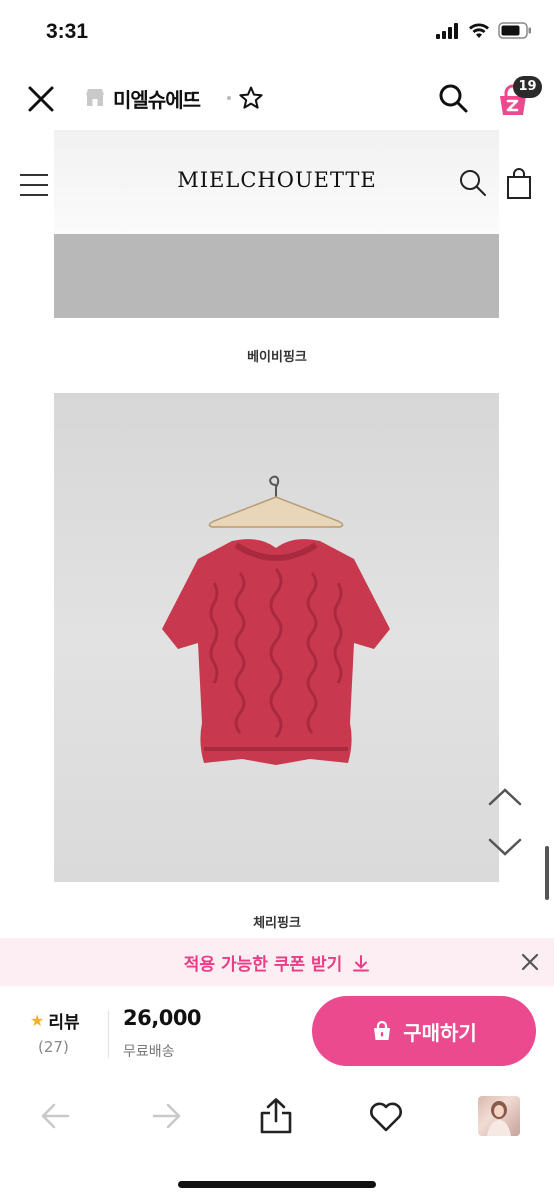 This screenshot has height=1200, width=554. What do you see at coordinates (37, 1020) in the screenshot?
I see `star-icon: ★` at bounding box center [37, 1020].